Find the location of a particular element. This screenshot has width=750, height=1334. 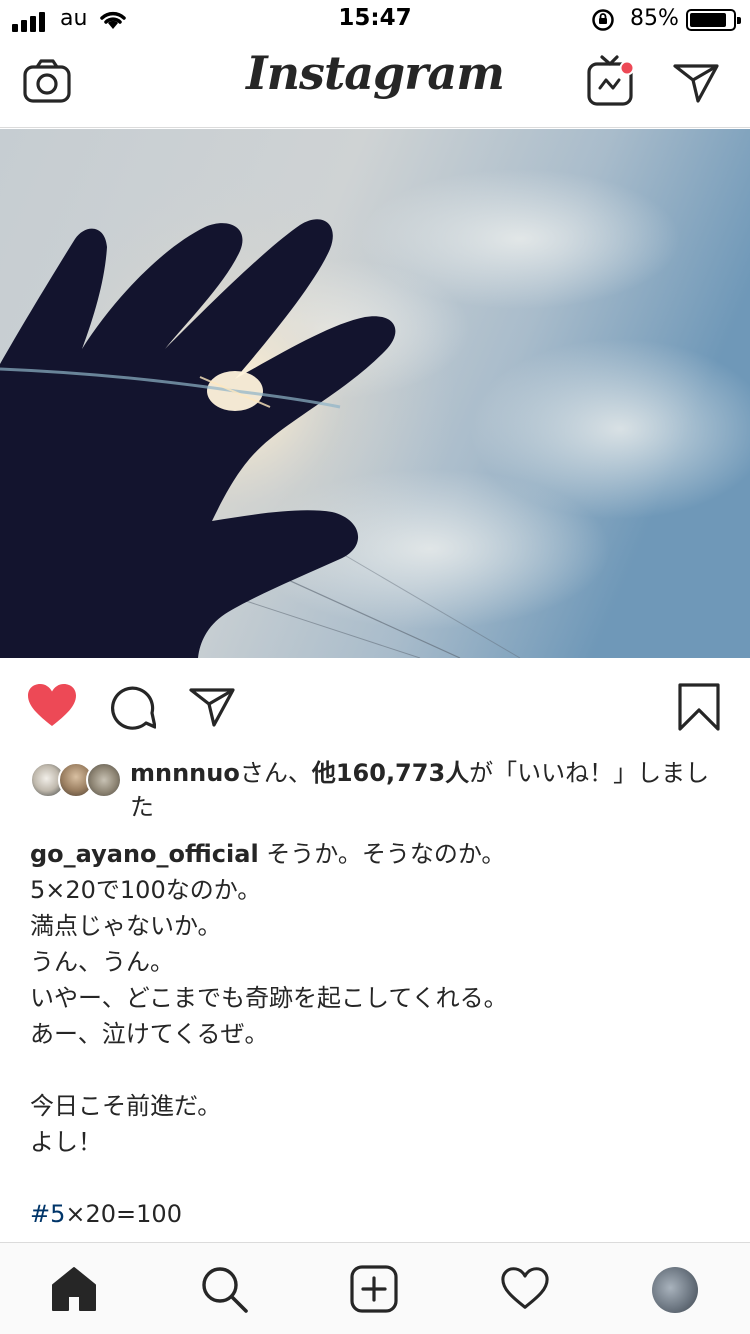

heart-filled-icon is located at coordinates (52, 705).